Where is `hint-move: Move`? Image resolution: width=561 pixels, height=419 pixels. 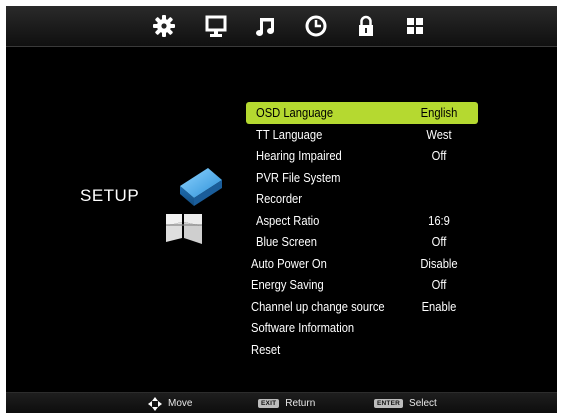
hint-move: Move is located at coordinates (170, 403).